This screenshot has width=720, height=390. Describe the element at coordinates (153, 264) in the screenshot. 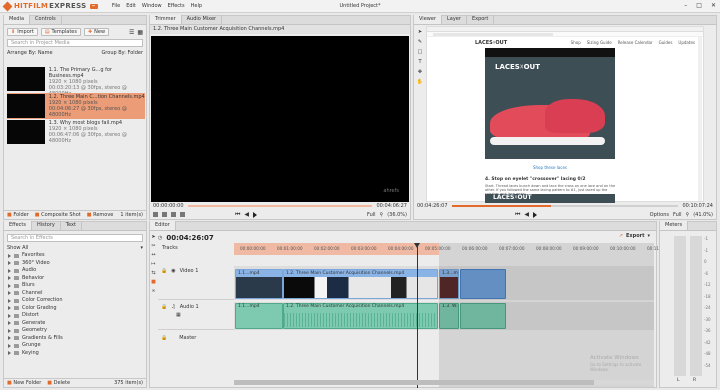

I see `ripple-tool-icon: ↦` at that location.